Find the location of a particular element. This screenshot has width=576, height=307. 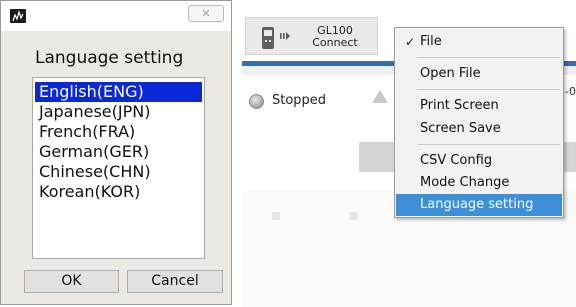

language-option-english: English(ENG) is located at coordinates (118, 92).